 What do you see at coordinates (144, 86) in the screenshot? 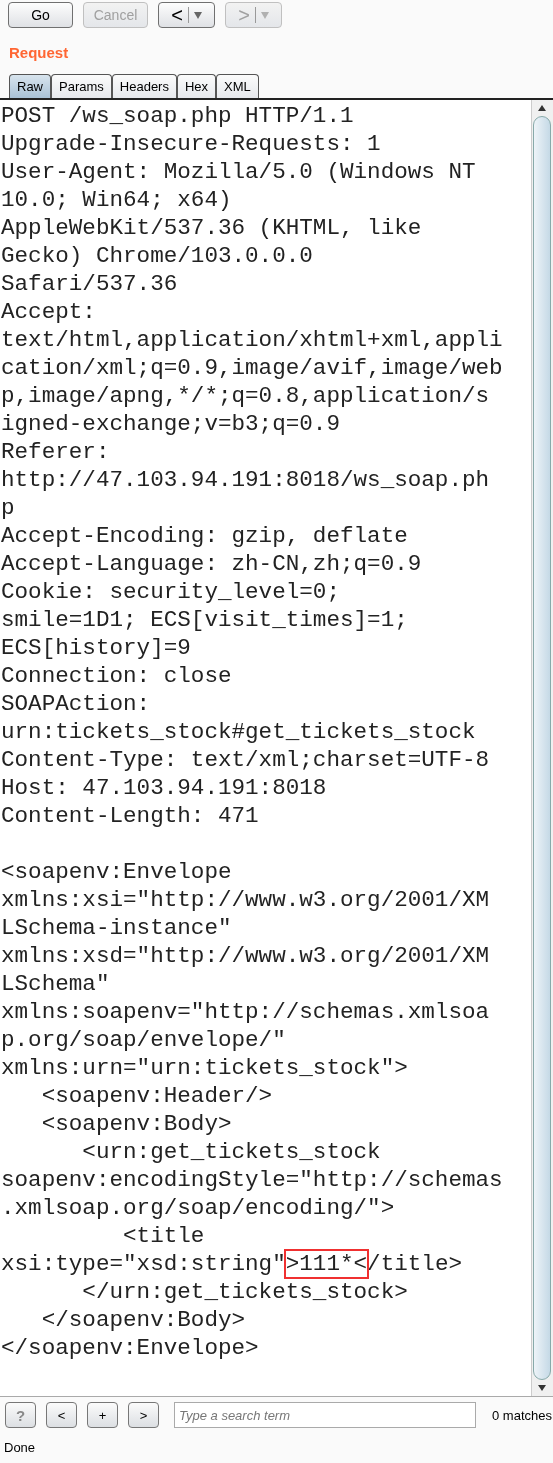
I see `tab: Headers` at bounding box center [144, 86].